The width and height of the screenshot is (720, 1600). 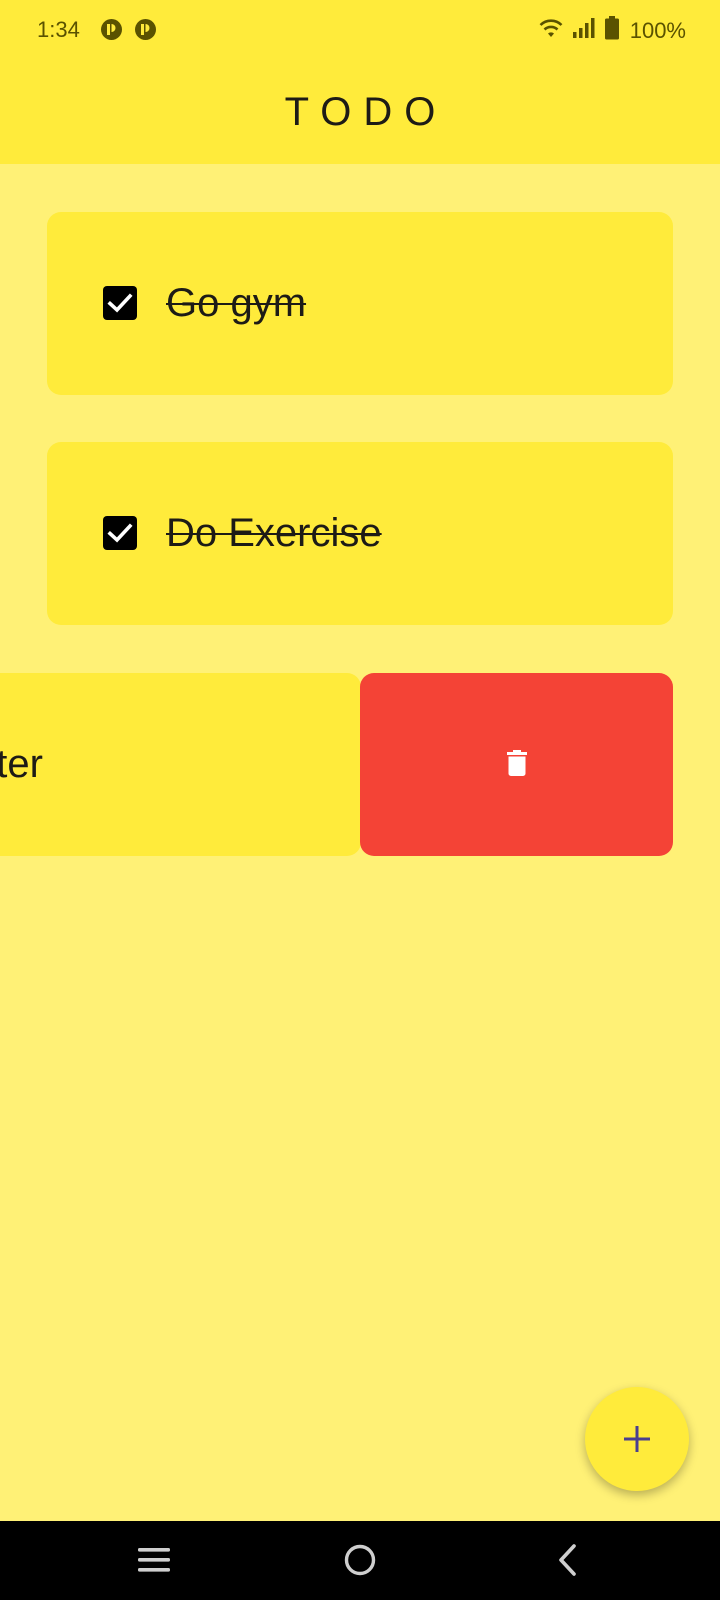 What do you see at coordinates (21, 764) in the screenshot?
I see `todo-text: ater` at bounding box center [21, 764].